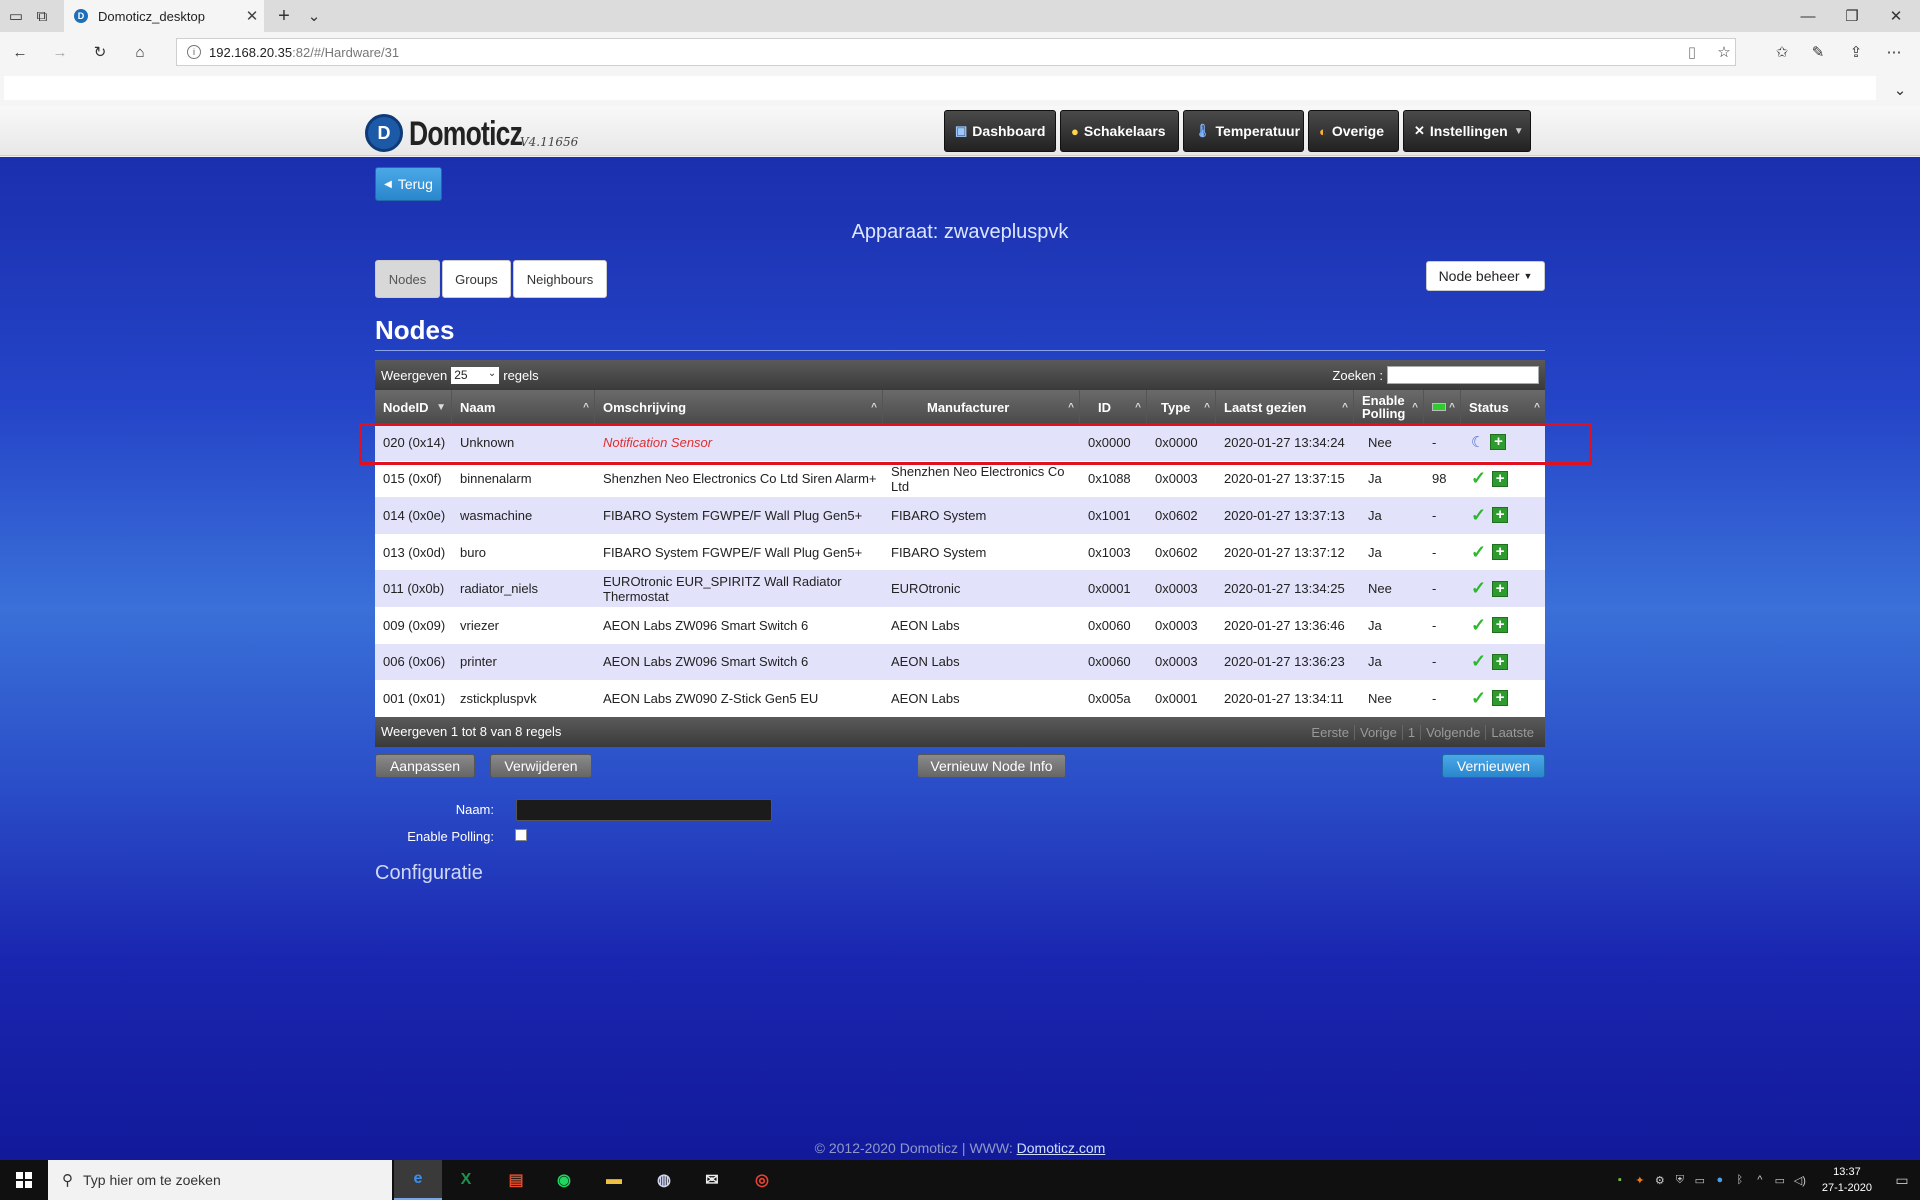 Image resolution: width=1920 pixels, height=1200 pixels. I want to click on tab-neighbours: Neighbours, so click(560, 279).